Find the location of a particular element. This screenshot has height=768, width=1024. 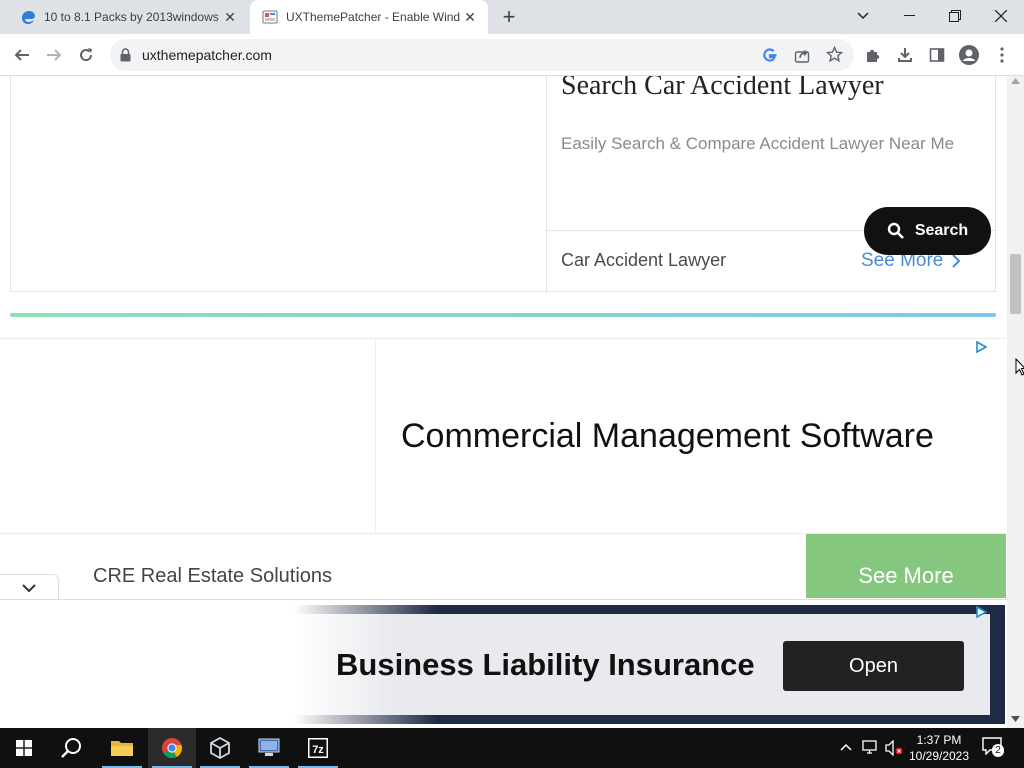

section-divider-bar is located at coordinates (503, 315).